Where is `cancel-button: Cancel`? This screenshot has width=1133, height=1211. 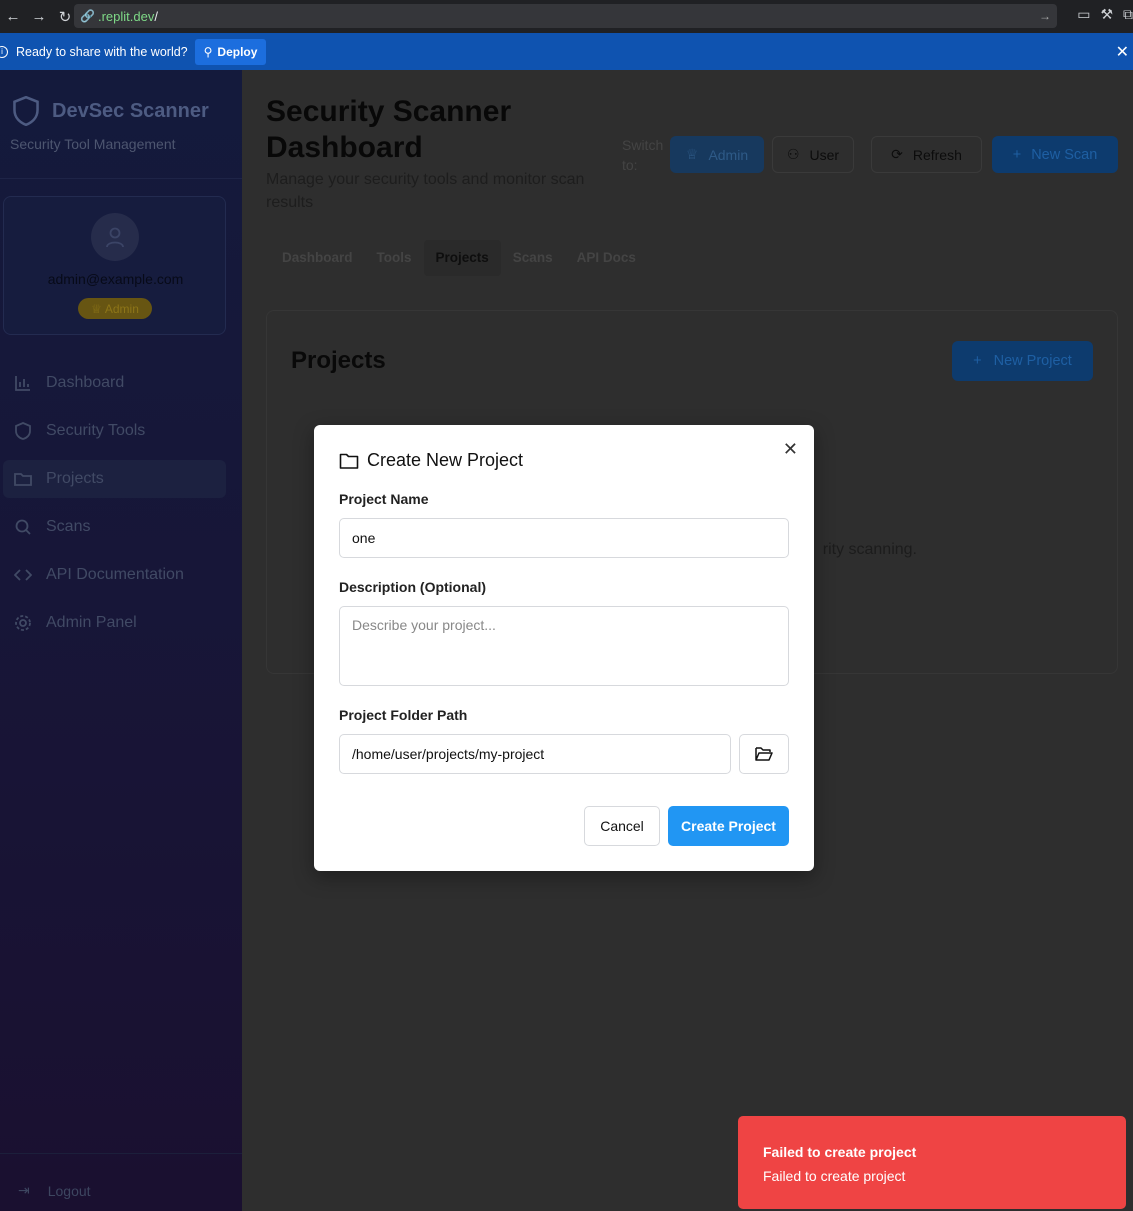
cancel-button: Cancel is located at coordinates (622, 826).